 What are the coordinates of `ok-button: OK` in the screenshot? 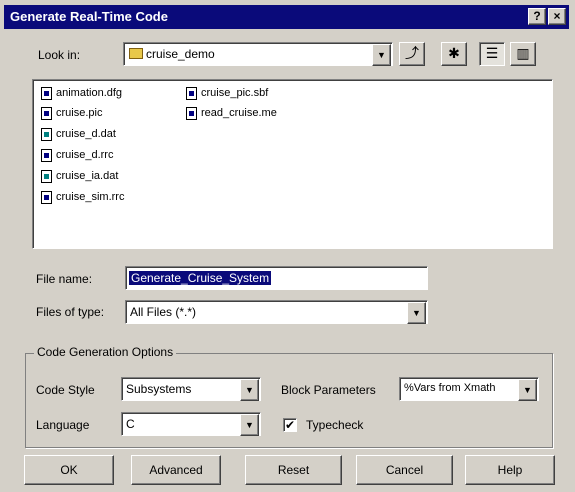 It's located at (69, 470).